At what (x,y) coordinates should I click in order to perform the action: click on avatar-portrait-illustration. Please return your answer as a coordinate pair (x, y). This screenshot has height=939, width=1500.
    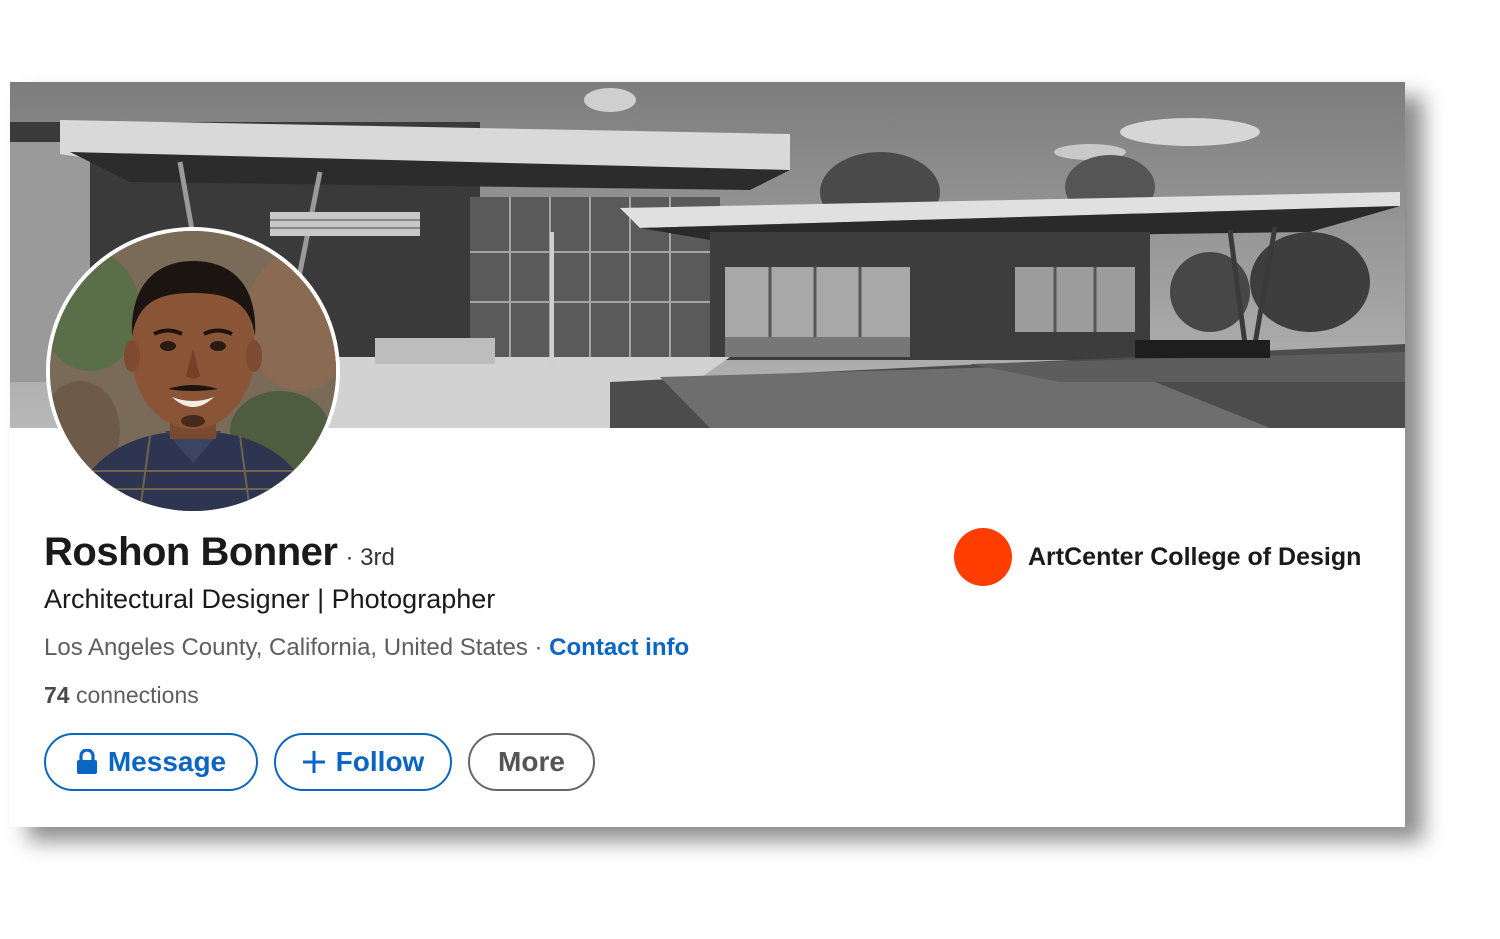
    Looking at the image, I should click on (193, 371).